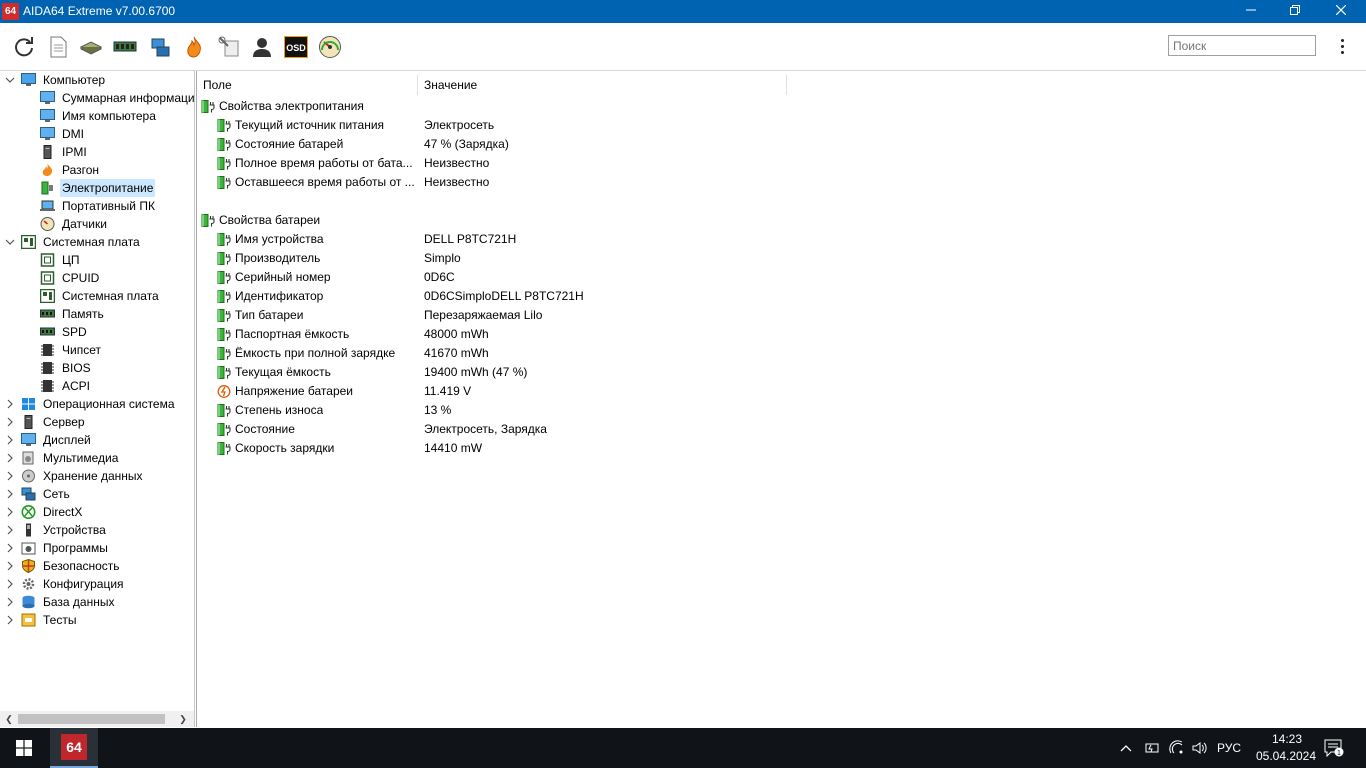 This screenshot has width=1366, height=768. Describe the element at coordinates (125, 47) in the screenshot. I see `memory-button` at that location.